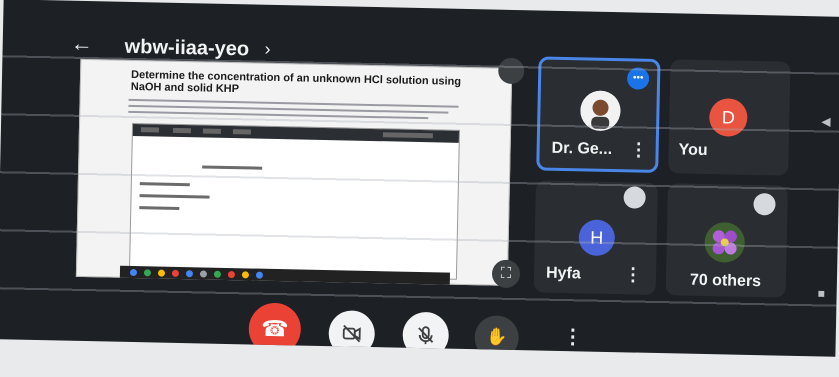 This screenshot has width=839, height=377. Describe the element at coordinates (725, 281) in the screenshot. I see `participant-name: 70 others` at that location.